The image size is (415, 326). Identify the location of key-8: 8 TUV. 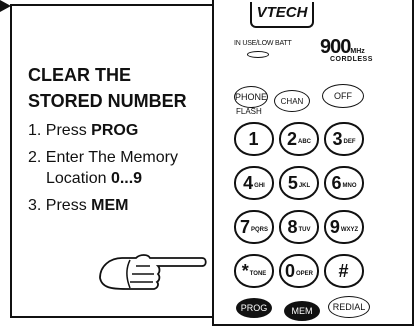
(299, 227).